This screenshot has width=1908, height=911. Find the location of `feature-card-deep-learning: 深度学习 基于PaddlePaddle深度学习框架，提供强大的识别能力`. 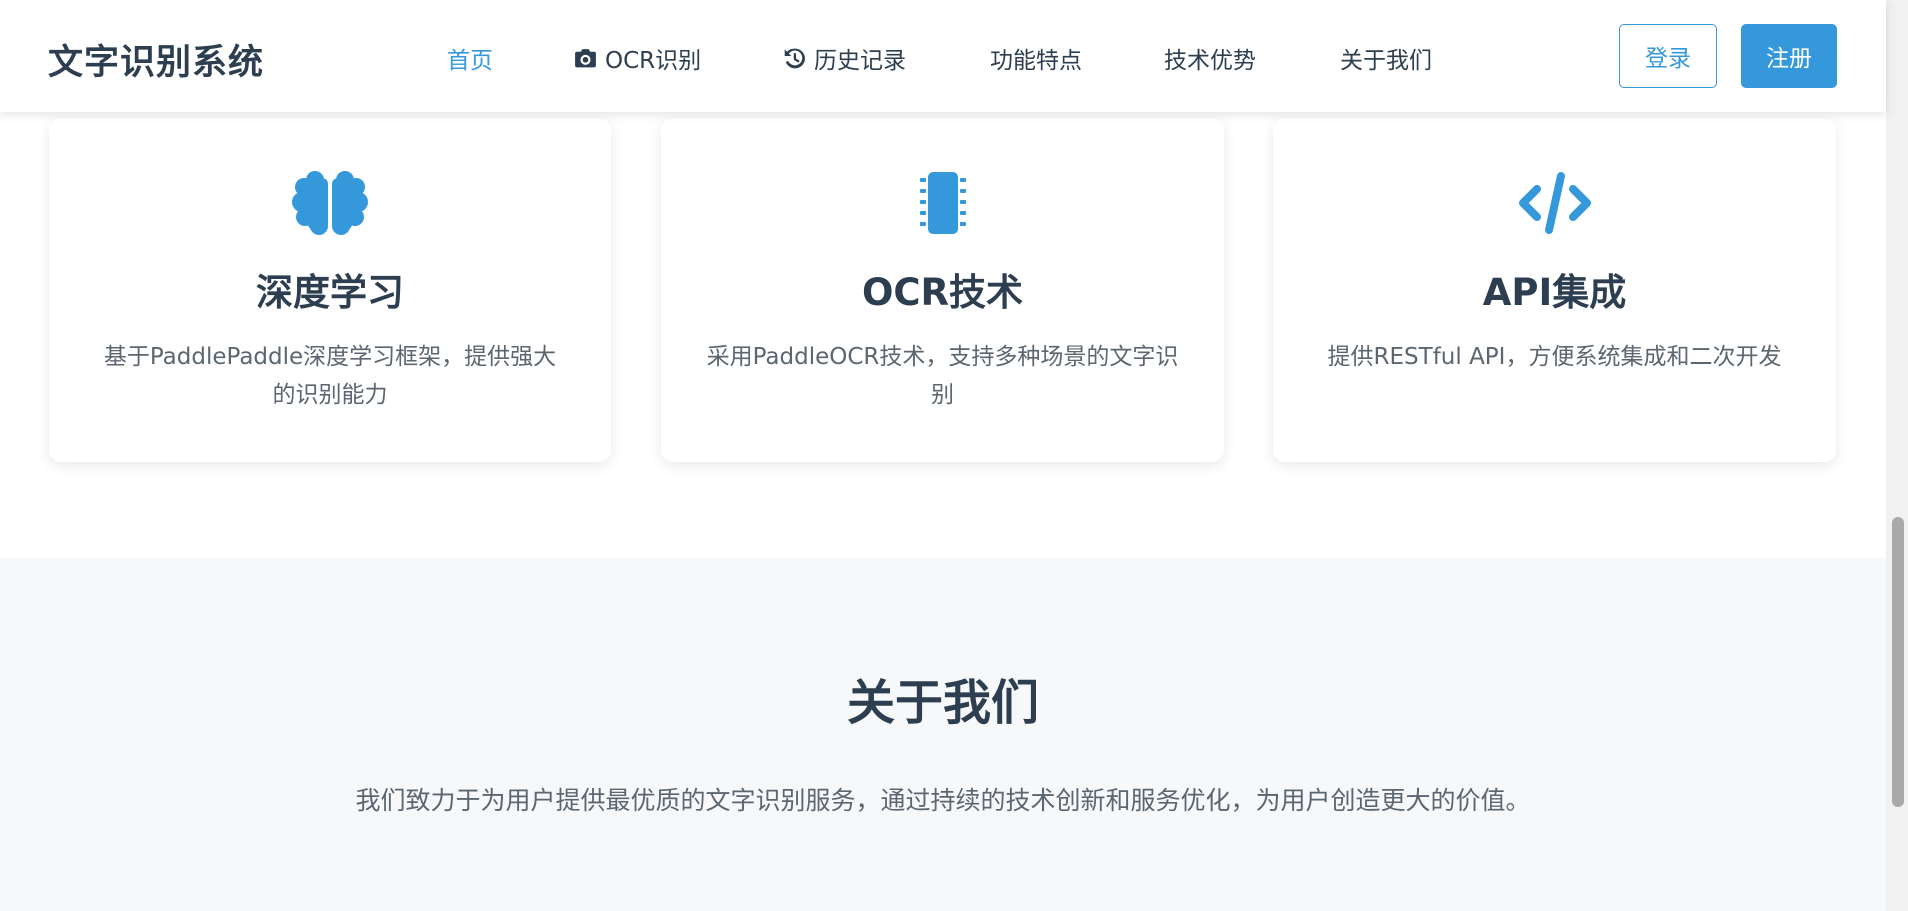

feature-card-deep-learning: 深度学习 基于PaddlePaddle深度学习框架，提供强大的识别能力 is located at coordinates (330, 290).